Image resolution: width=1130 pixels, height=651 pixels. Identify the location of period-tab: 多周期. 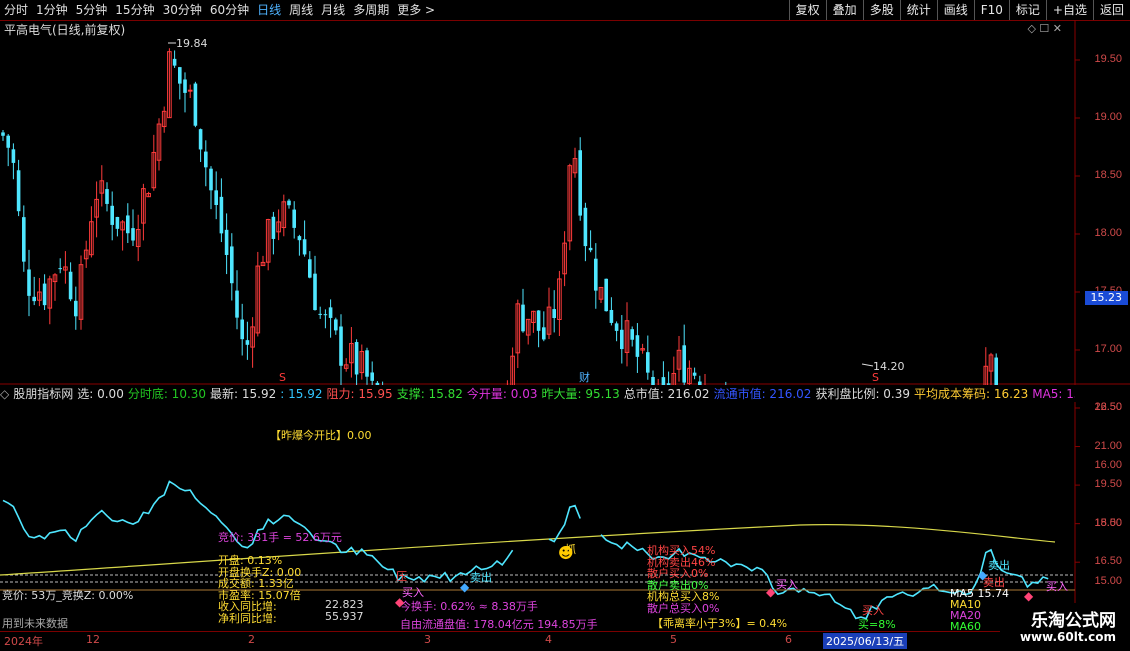
(371, 10).